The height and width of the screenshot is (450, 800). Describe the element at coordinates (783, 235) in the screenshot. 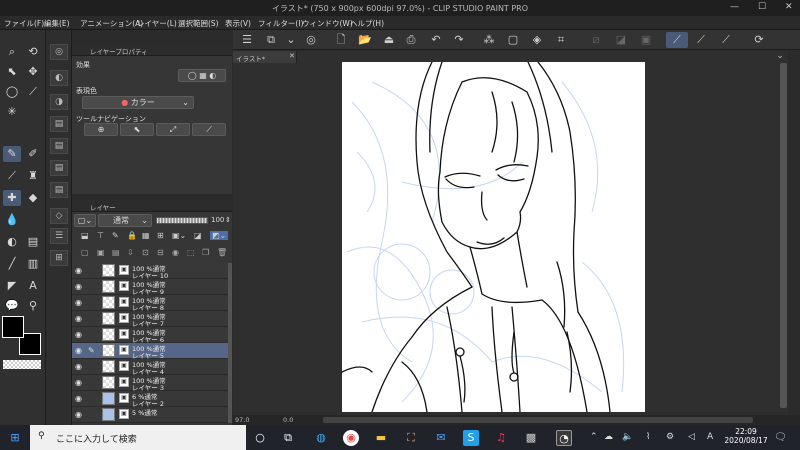

I see `canvas-scroll-thumb` at that location.